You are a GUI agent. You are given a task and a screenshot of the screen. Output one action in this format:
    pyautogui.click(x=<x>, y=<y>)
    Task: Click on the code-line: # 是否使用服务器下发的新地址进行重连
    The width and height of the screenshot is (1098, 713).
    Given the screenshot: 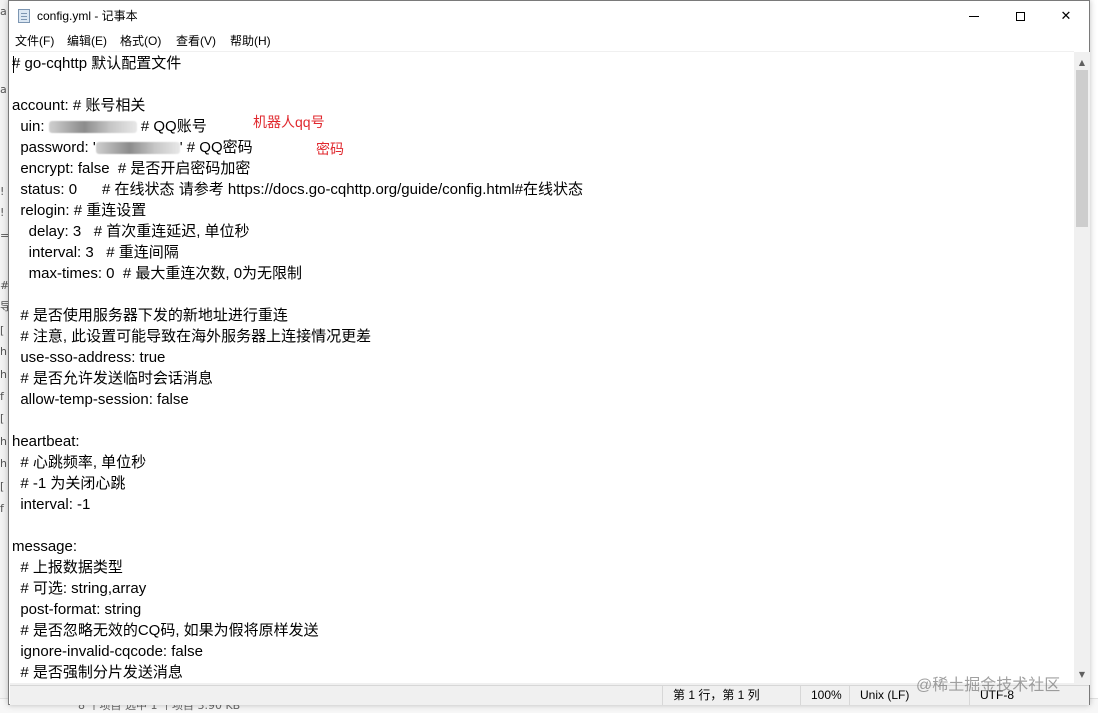 What is the action you would take?
    pyautogui.click(x=150, y=315)
    